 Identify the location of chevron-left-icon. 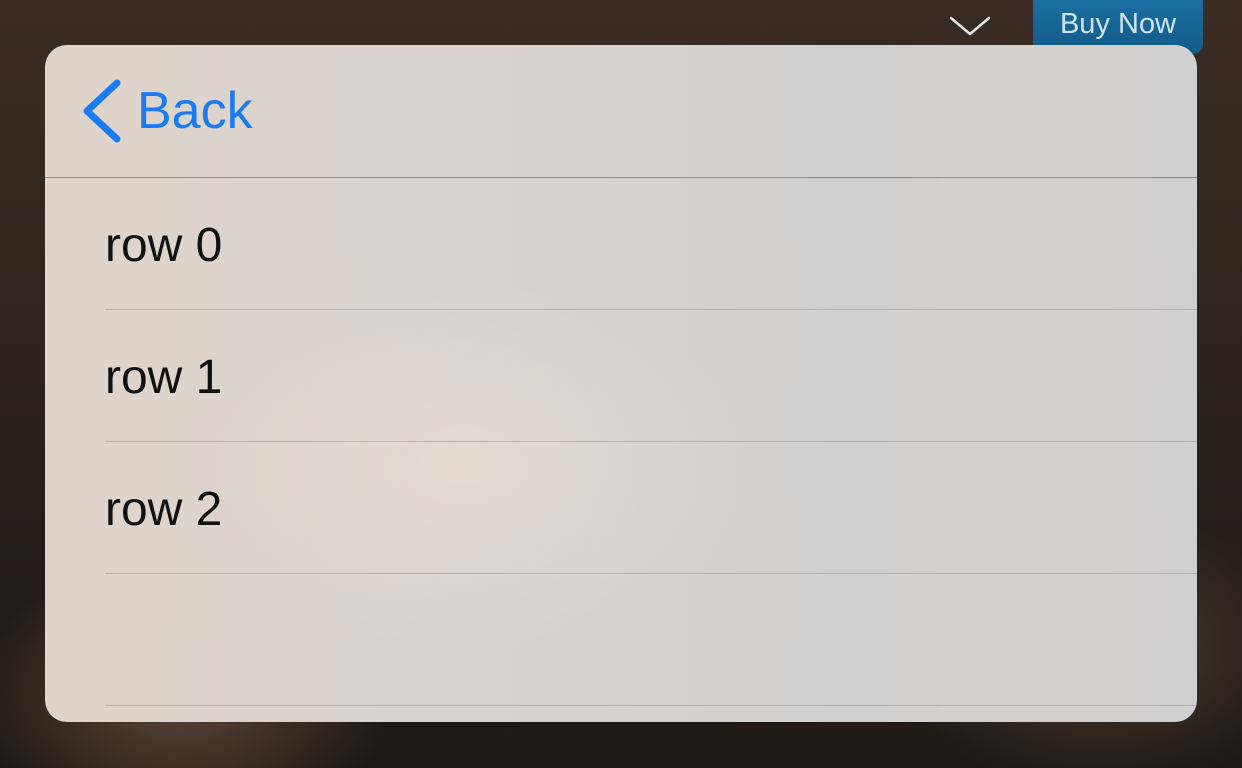
(102, 111).